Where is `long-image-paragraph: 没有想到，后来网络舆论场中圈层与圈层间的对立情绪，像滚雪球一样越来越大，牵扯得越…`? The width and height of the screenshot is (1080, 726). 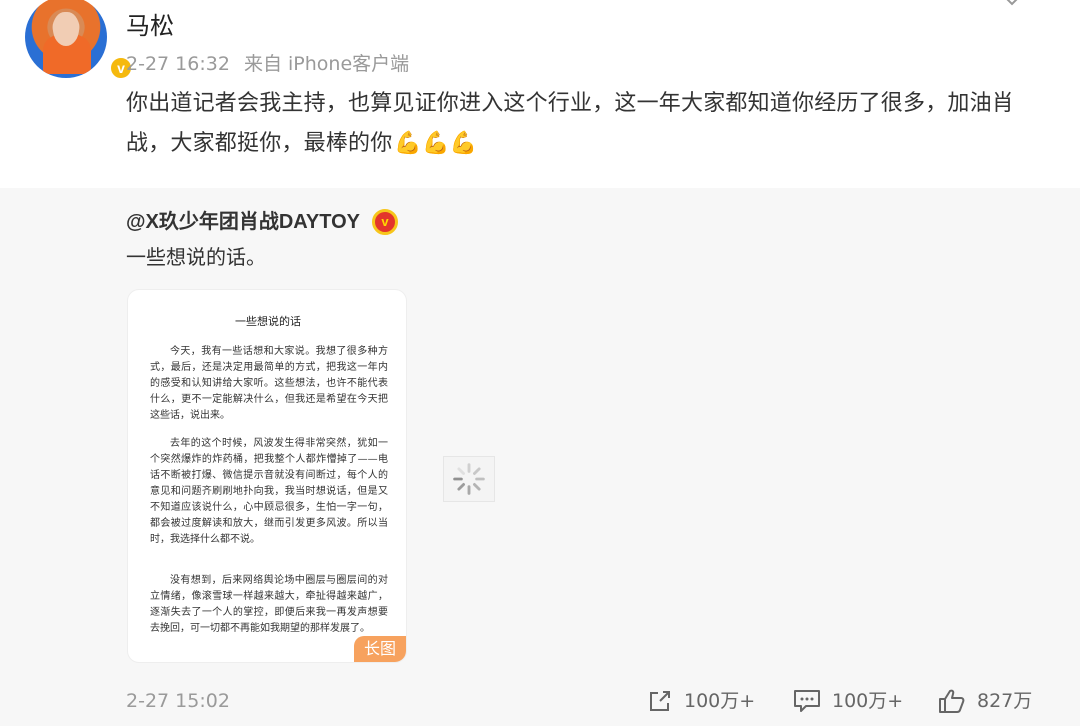
long-image-paragraph: 没有想到，后来网络舆论场中圈层与圈层间的对立情绪，像滚雪球一样越来越大，牵扯得越… is located at coordinates (269, 604).